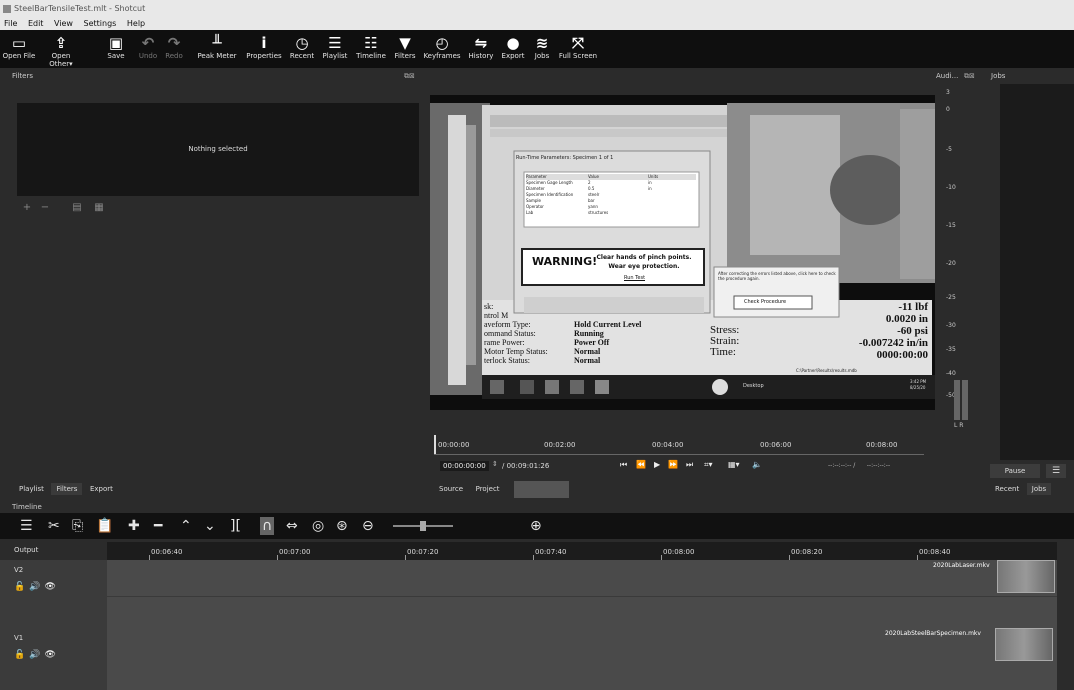 The height and width of the screenshot is (690, 1074). I want to click on scrub-audio-icon: ⇔, so click(292, 526).